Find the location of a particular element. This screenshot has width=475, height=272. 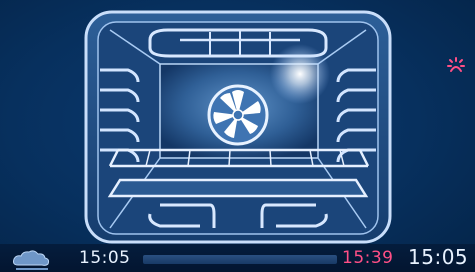

steam-cloud-icon is located at coordinates (32, 259).